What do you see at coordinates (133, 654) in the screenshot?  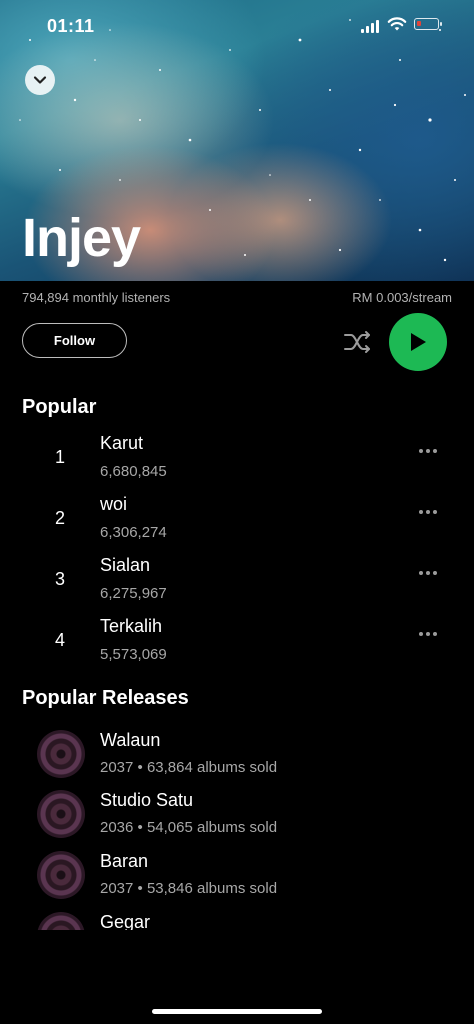 I see `track-plays: 5,573,069` at bounding box center [133, 654].